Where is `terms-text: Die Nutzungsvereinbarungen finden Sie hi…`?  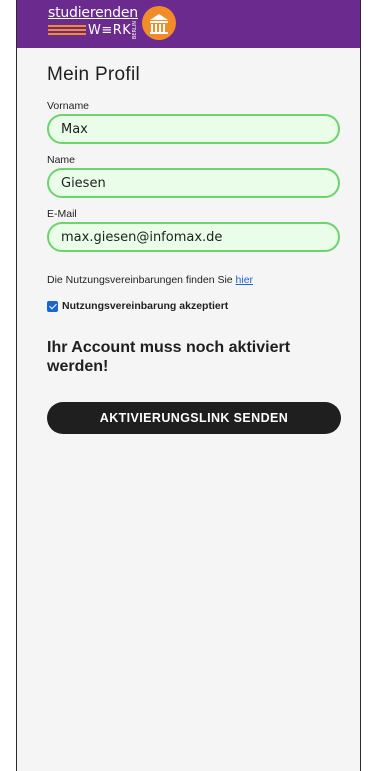
terms-text: Die Nutzungsvereinbarungen finden Sie hi… is located at coordinates (203, 280).